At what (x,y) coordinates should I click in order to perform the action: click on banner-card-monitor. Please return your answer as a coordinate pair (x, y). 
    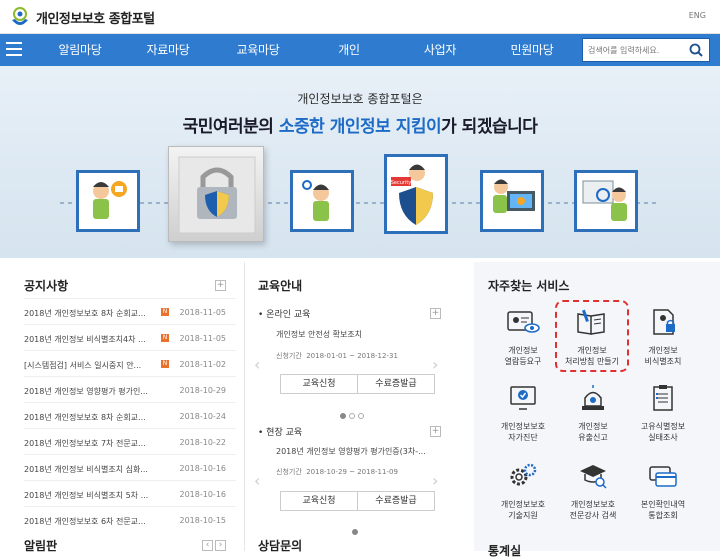
    Looking at the image, I should click on (512, 201).